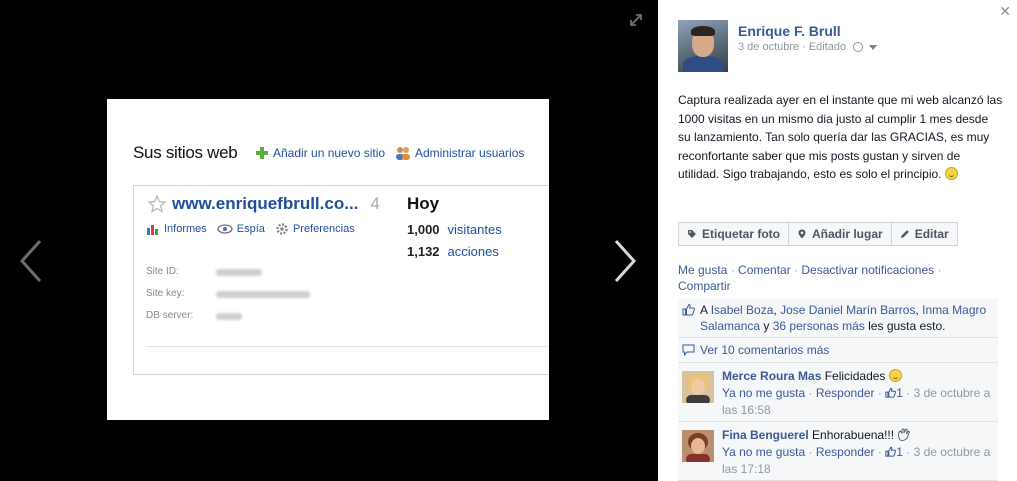 This screenshot has height=481, width=1017. What do you see at coordinates (225, 229) in the screenshot?
I see `eye-icon` at bounding box center [225, 229].